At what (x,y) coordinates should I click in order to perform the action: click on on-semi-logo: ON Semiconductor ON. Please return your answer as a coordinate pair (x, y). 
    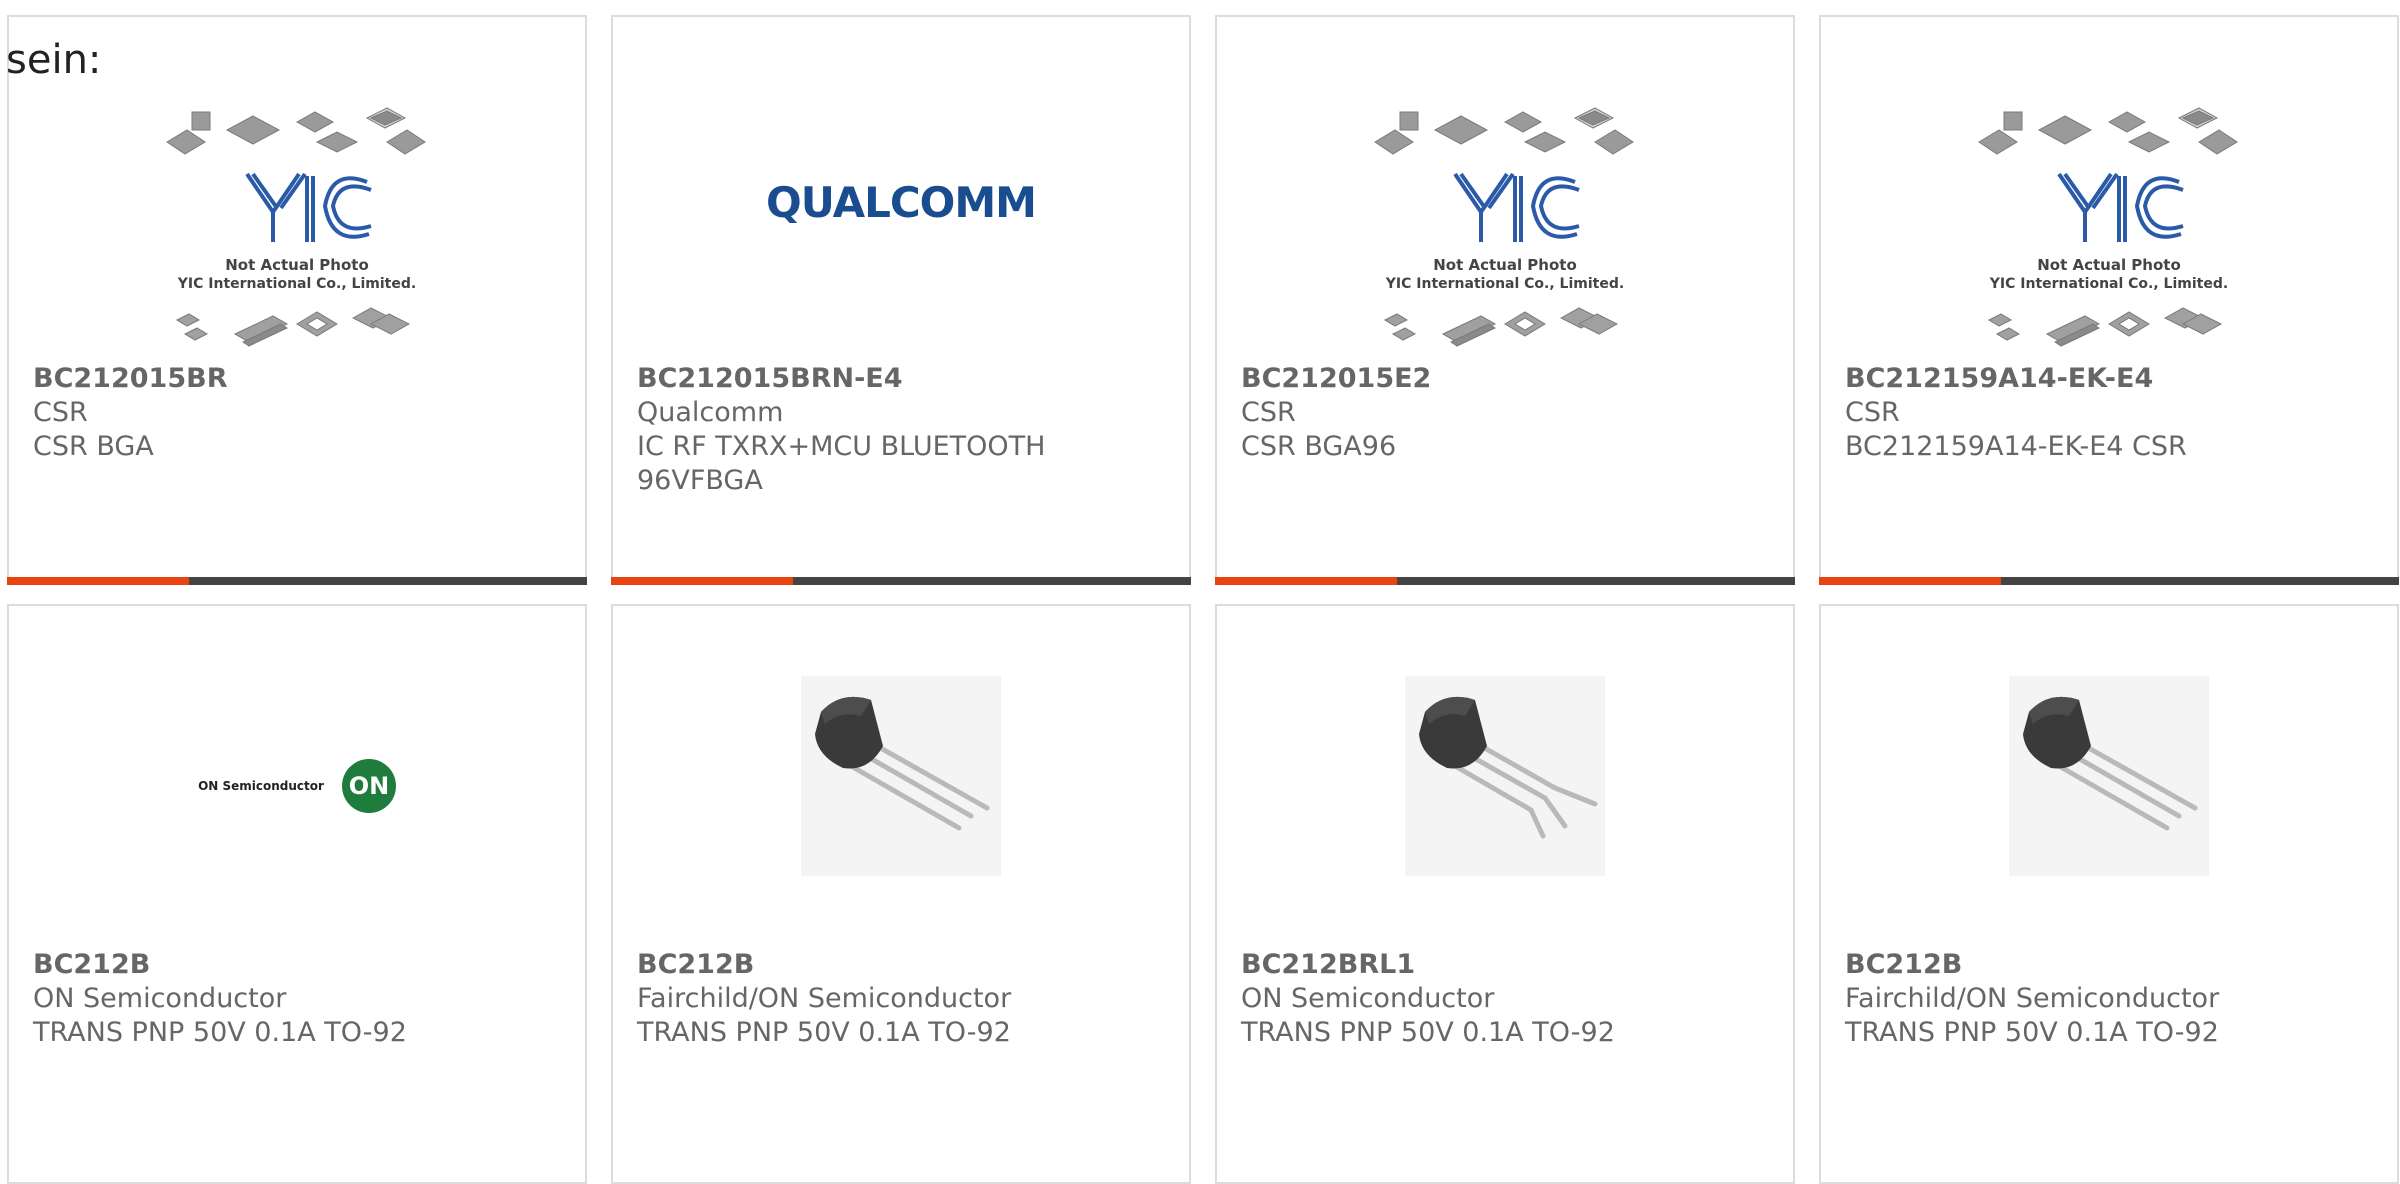
    Looking at the image, I should click on (297, 786).